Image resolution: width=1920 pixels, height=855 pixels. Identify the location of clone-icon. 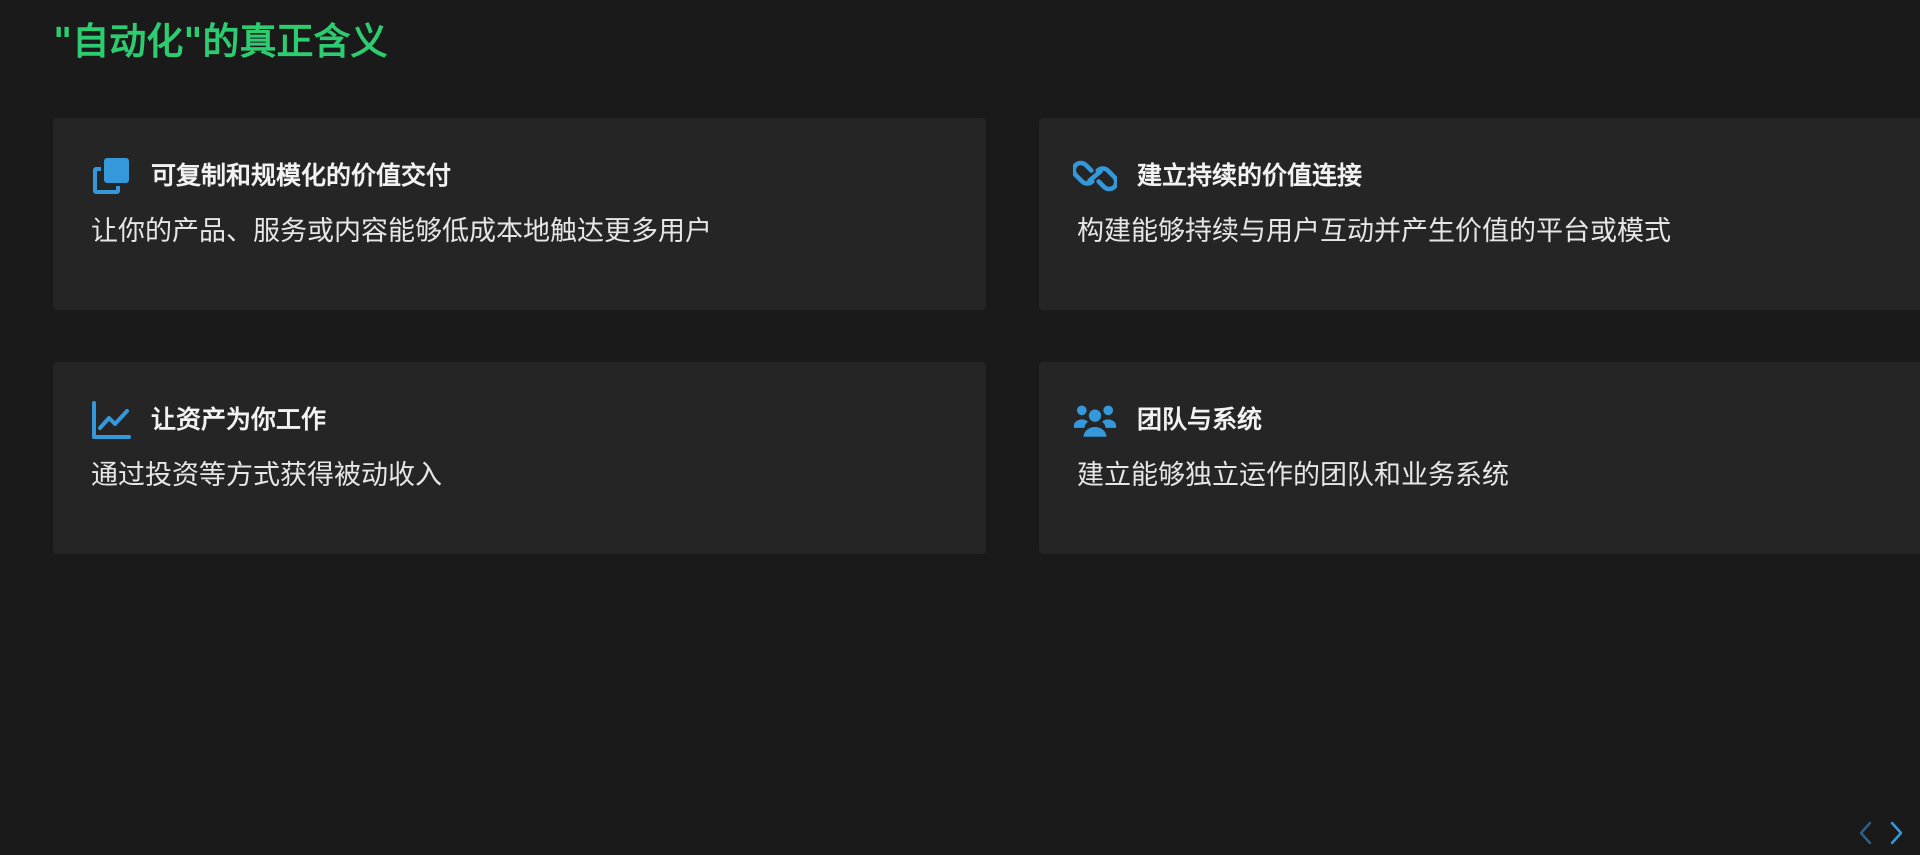
(111, 176).